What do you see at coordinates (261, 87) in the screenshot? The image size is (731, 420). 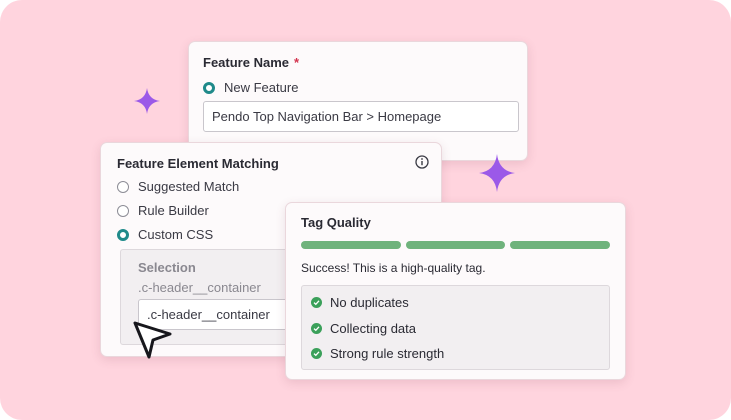 I see `radio-label: New Feature` at bounding box center [261, 87].